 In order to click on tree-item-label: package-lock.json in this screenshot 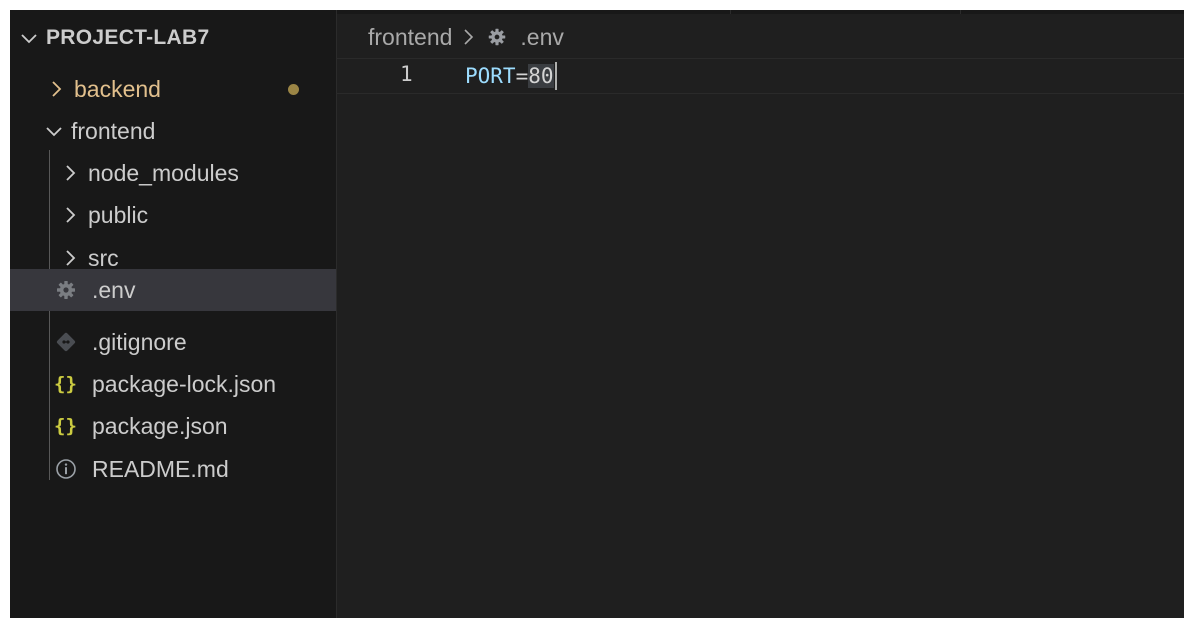, I will do `click(184, 383)`.